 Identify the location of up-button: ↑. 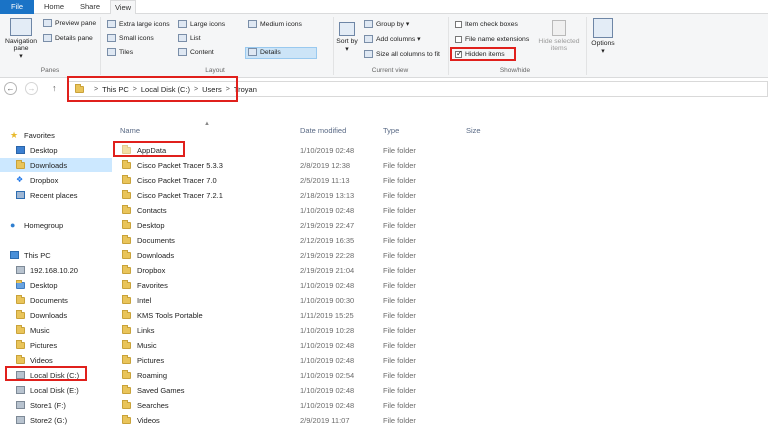
(54, 88).